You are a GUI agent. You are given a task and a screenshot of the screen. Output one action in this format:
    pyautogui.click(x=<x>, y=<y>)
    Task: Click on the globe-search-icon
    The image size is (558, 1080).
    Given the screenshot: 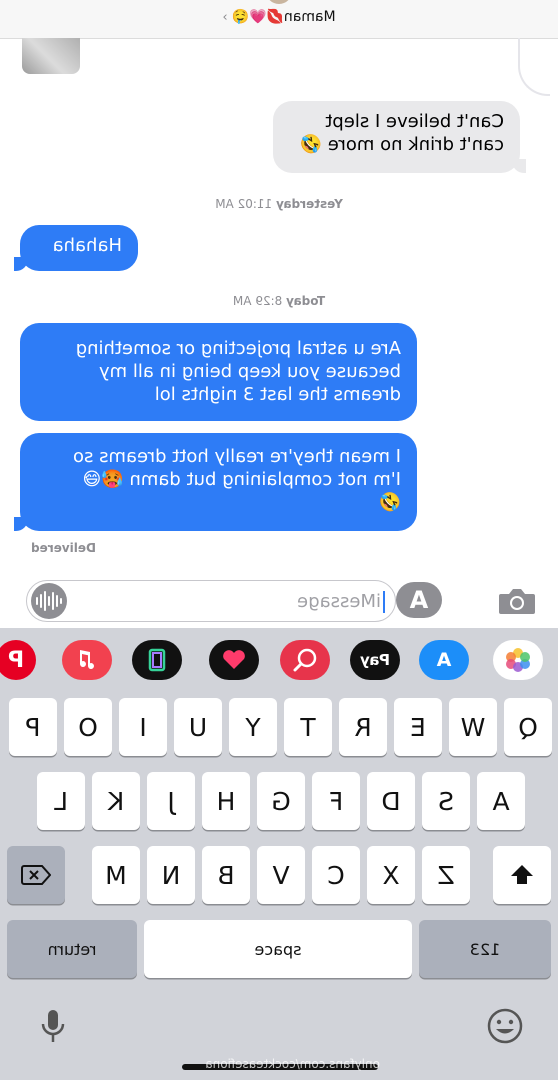 What is the action you would take?
    pyautogui.click(x=305, y=660)
    